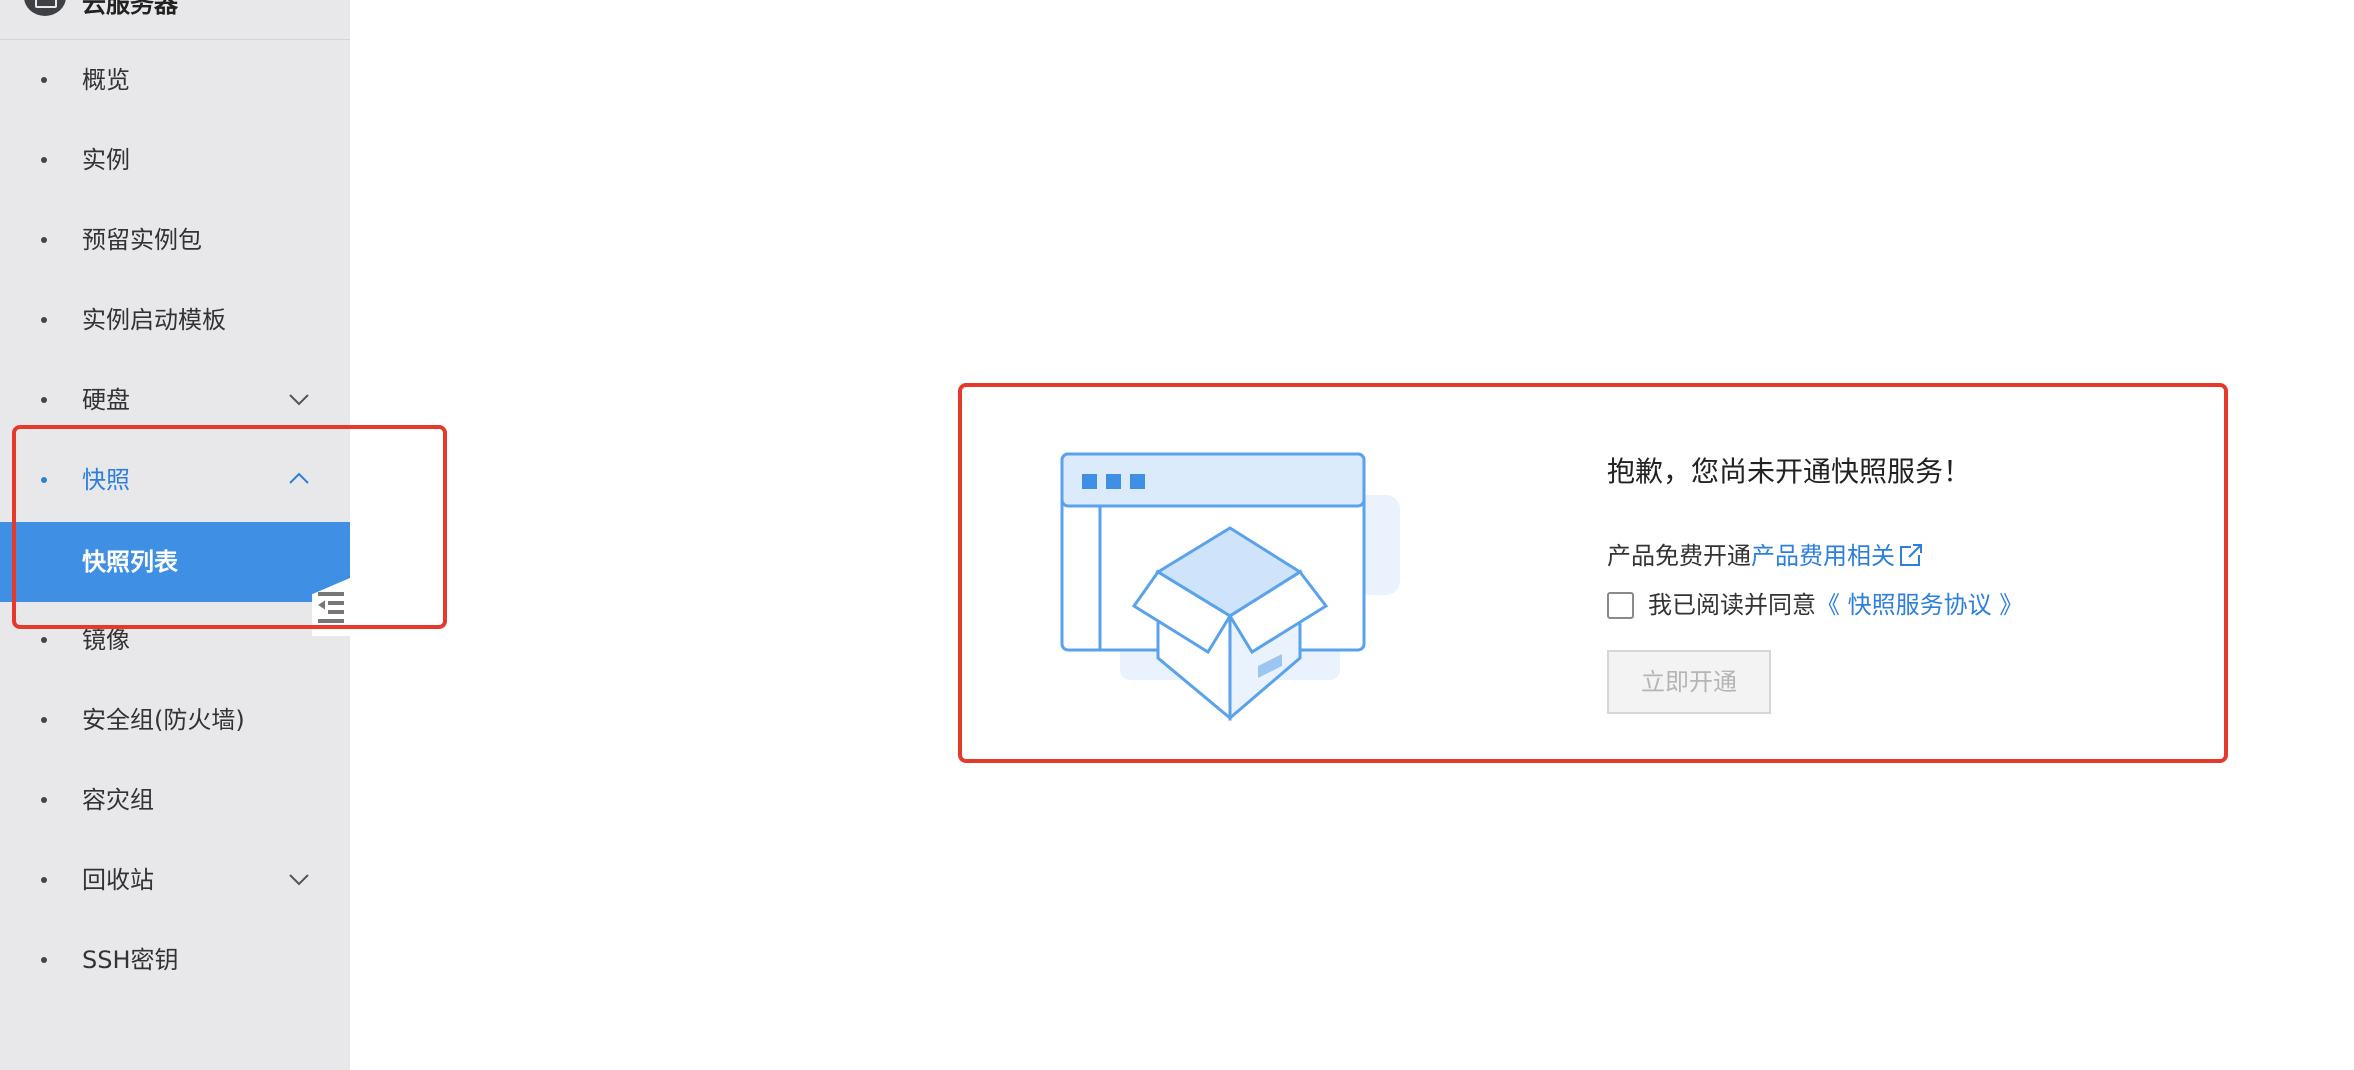 This screenshot has width=2354, height=1070. What do you see at coordinates (175, 80) in the screenshot?
I see `sidebar-item-overview: 概览` at bounding box center [175, 80].